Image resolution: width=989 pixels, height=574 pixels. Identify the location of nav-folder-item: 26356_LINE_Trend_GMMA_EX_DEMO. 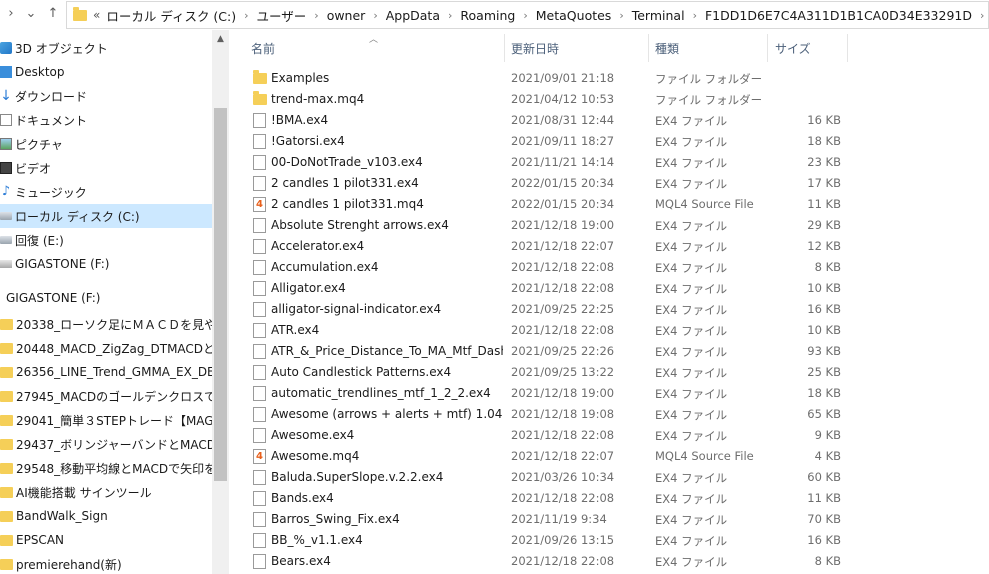
(106, 372).